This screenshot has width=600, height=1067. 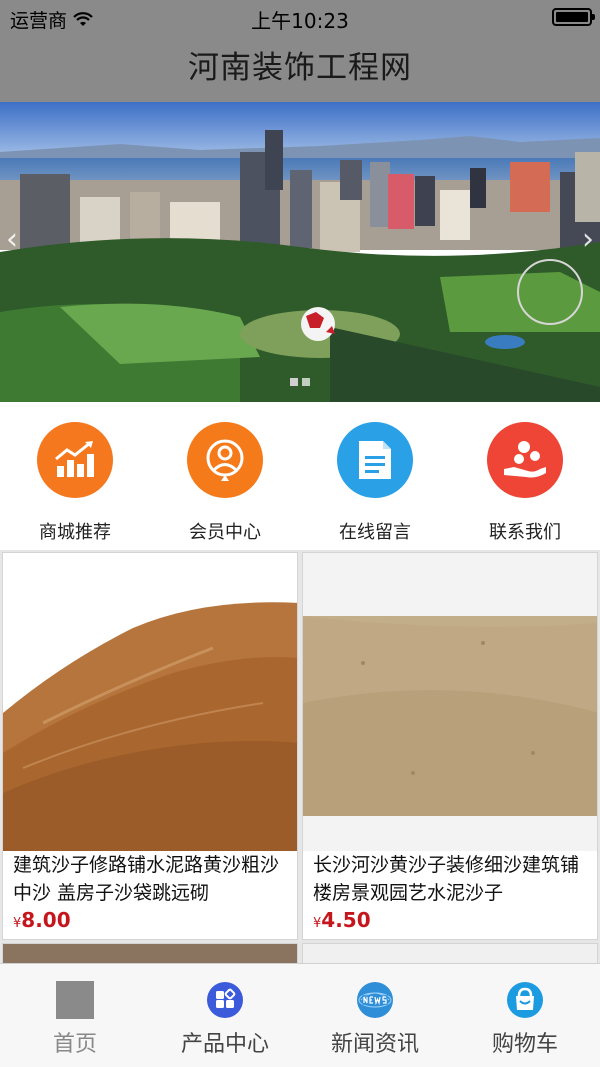 What do you see at coordinates (12, 240) in the screenshot?
I see `banner-prev-arrow: ‹` at bounding box center [12, 240].